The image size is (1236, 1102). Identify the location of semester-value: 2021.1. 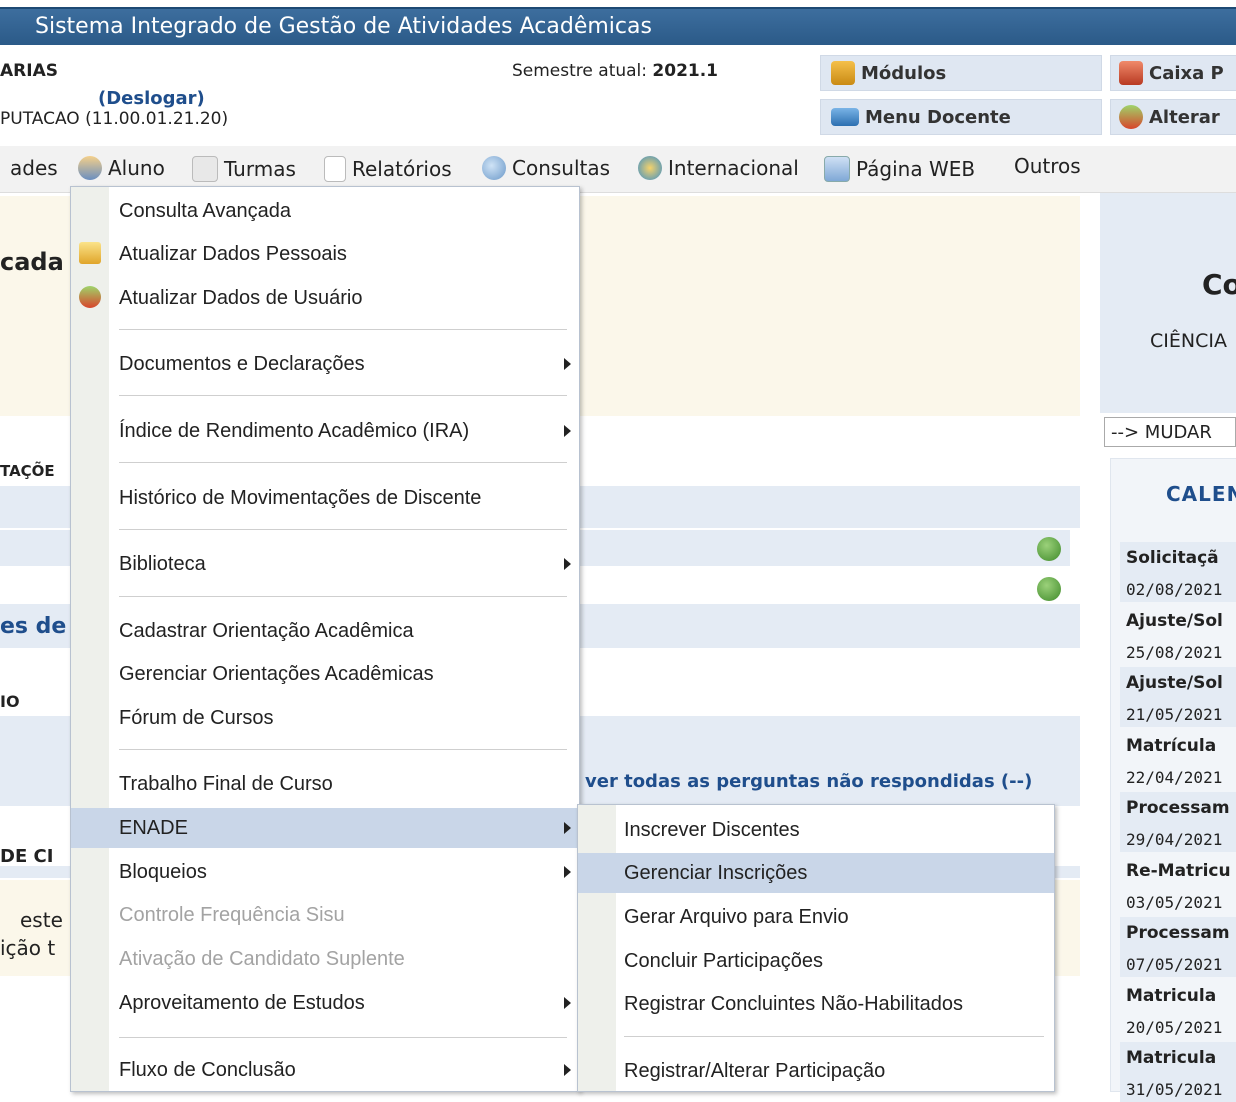
(685, 71).